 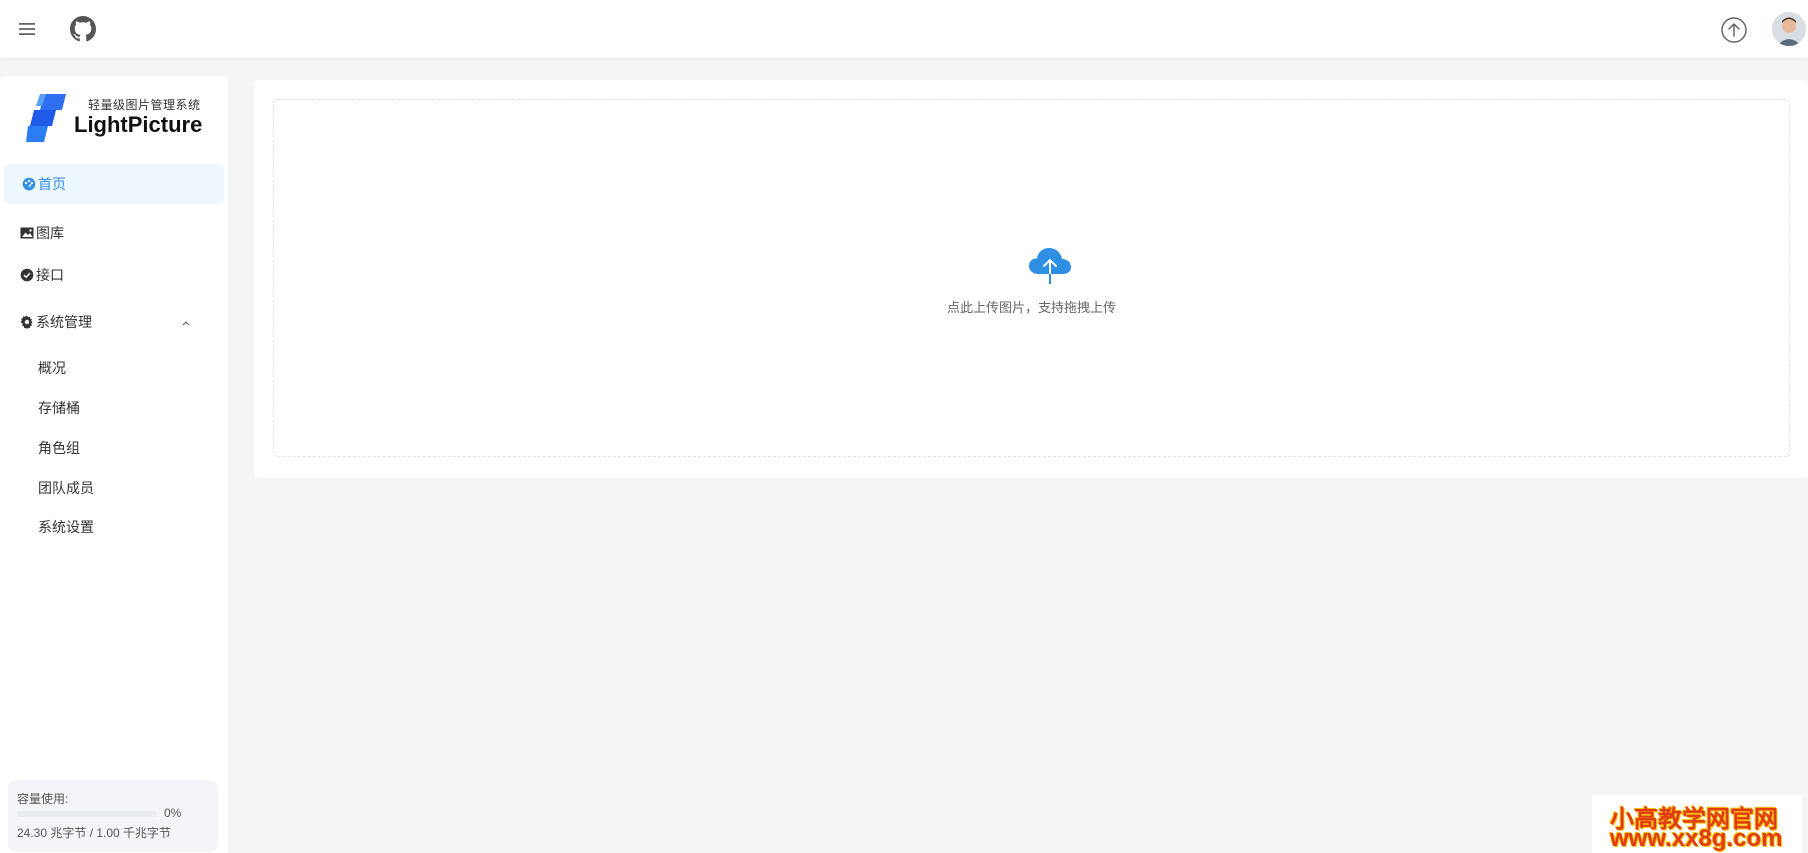 I want to click on logo-title: LightPicture, so click(x=138, y=124).